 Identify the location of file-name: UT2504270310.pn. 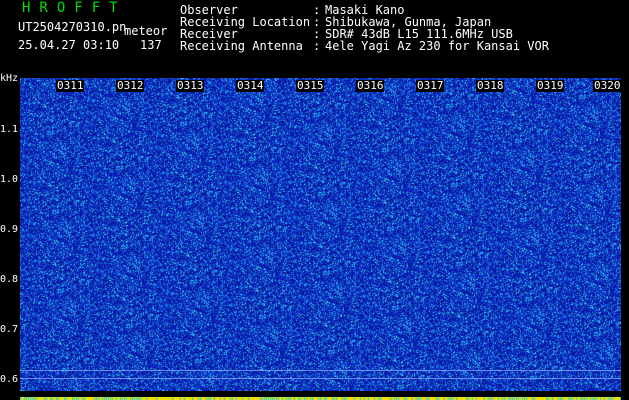
(72, 27).